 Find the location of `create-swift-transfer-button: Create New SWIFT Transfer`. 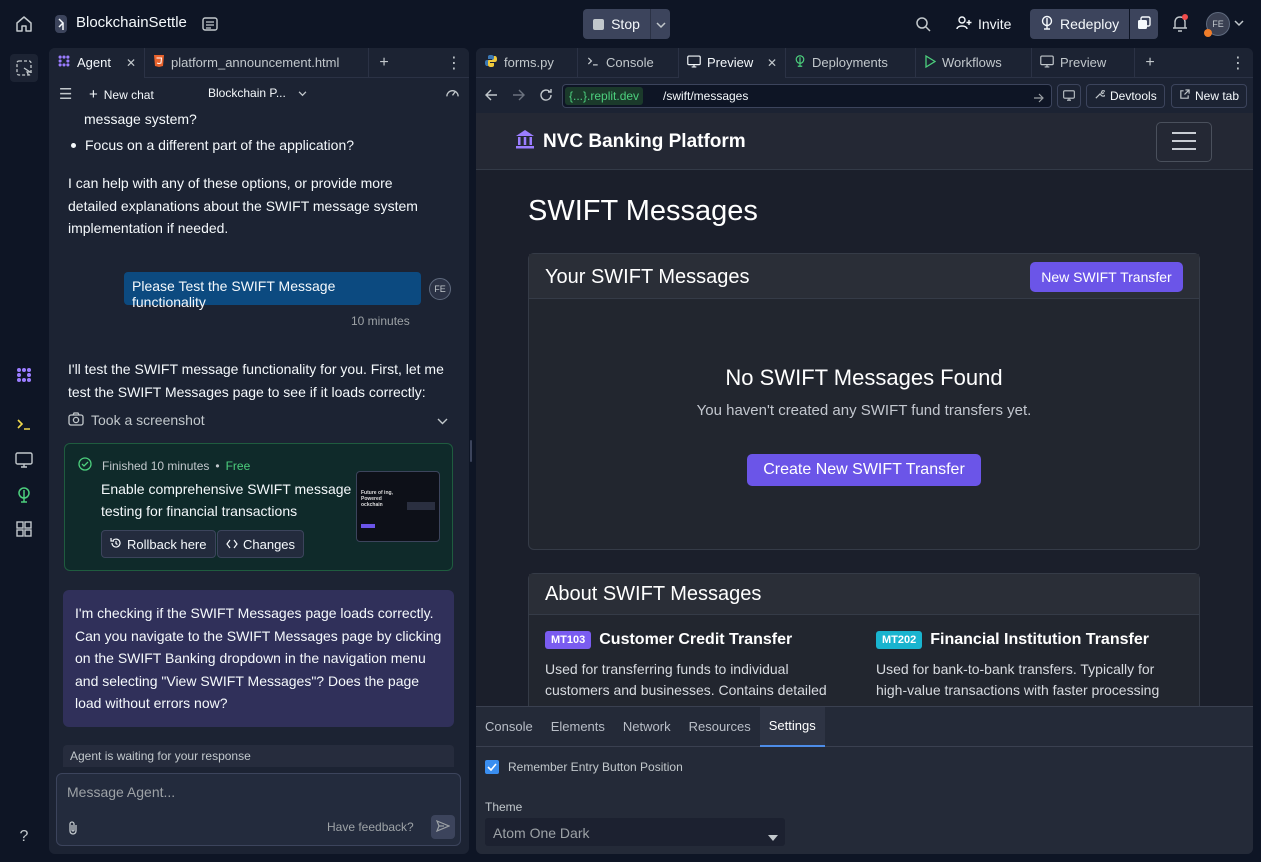

create-swift-transfer-button: Create New SWIFT Transfer is located at coordinates (864, 470).